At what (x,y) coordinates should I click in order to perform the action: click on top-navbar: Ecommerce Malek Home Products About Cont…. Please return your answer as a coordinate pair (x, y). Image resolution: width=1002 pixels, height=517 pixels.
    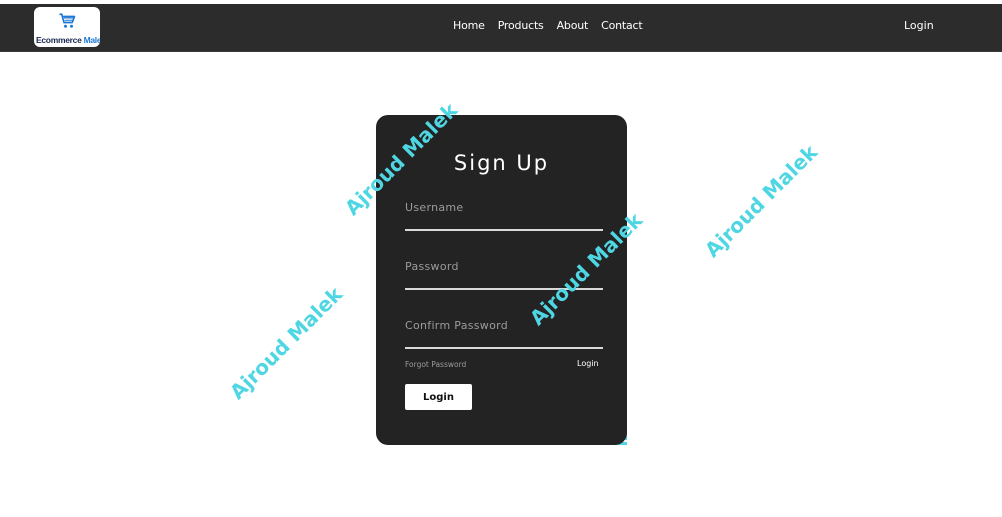
    Looking at the image, I should click on (501, 28).